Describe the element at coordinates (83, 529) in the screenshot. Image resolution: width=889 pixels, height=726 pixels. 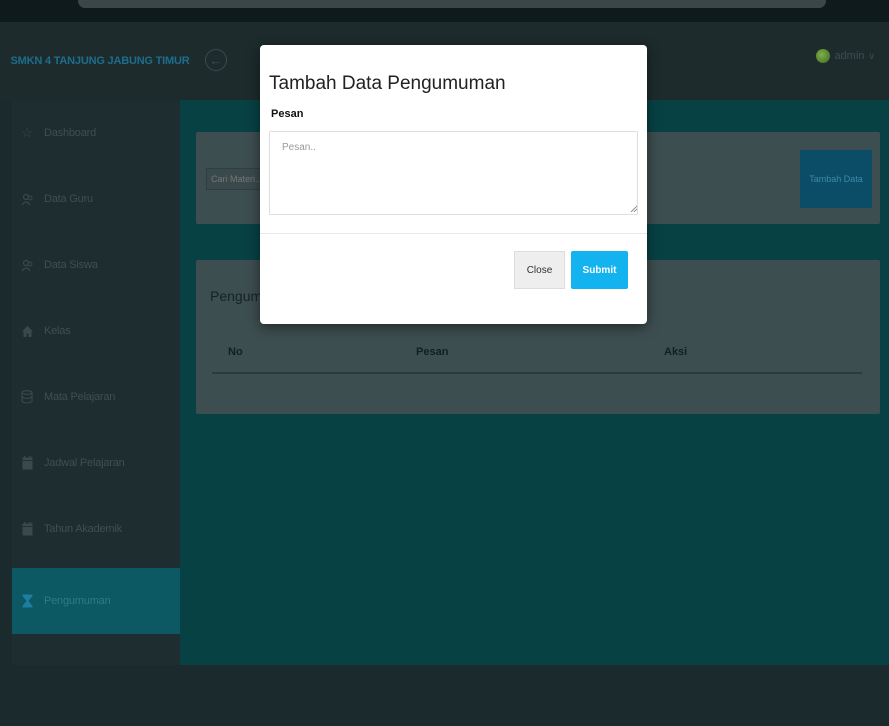
I see `sidebar-item-label: Tahun Akademik` at that location.